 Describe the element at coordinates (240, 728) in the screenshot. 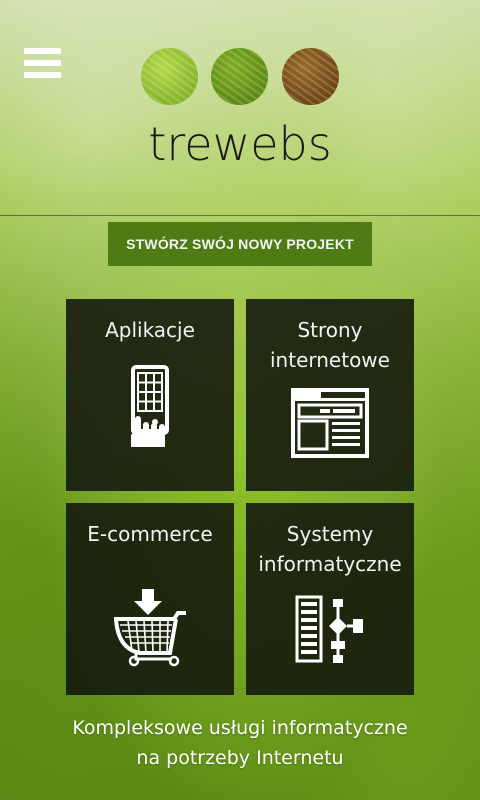

I see `tagline-line: Kompleksowe usługi informatyczne` at that location.